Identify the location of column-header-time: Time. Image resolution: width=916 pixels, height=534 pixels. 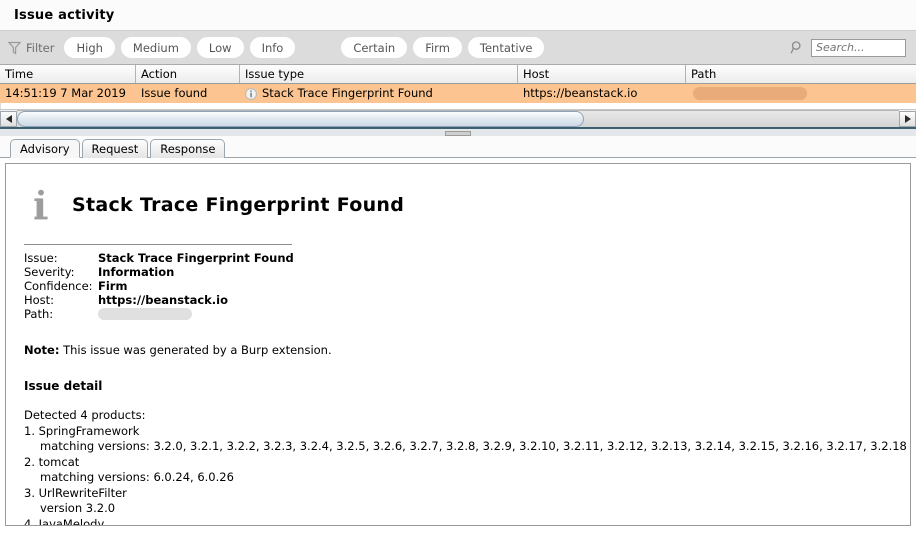
(68, 74).